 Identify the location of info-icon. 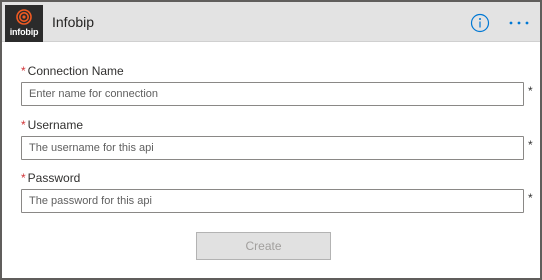
(480, 23).